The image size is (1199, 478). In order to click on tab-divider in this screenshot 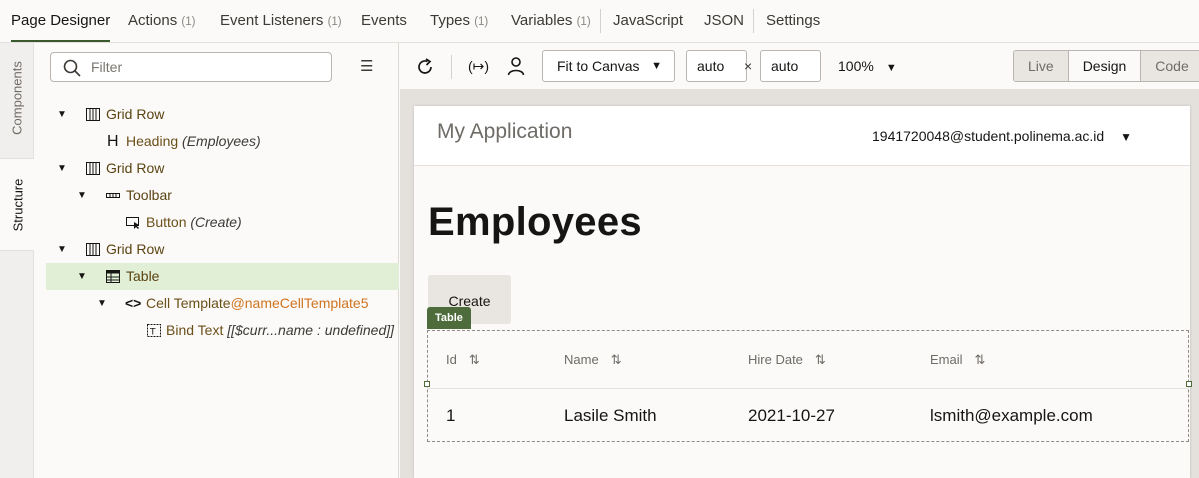, I will do `click(753, 21)`.